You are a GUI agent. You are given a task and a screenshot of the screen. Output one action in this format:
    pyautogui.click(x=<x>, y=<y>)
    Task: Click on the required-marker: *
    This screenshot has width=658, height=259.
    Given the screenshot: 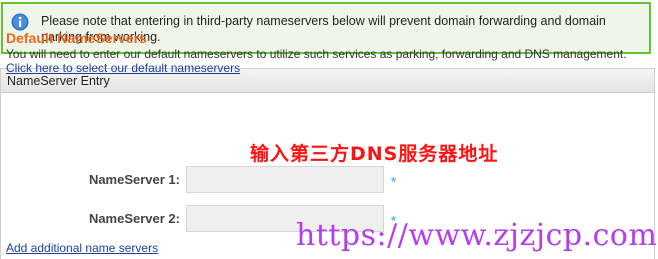 What is the action you would take?
    pyautogui.click(x=394, y=181)
    